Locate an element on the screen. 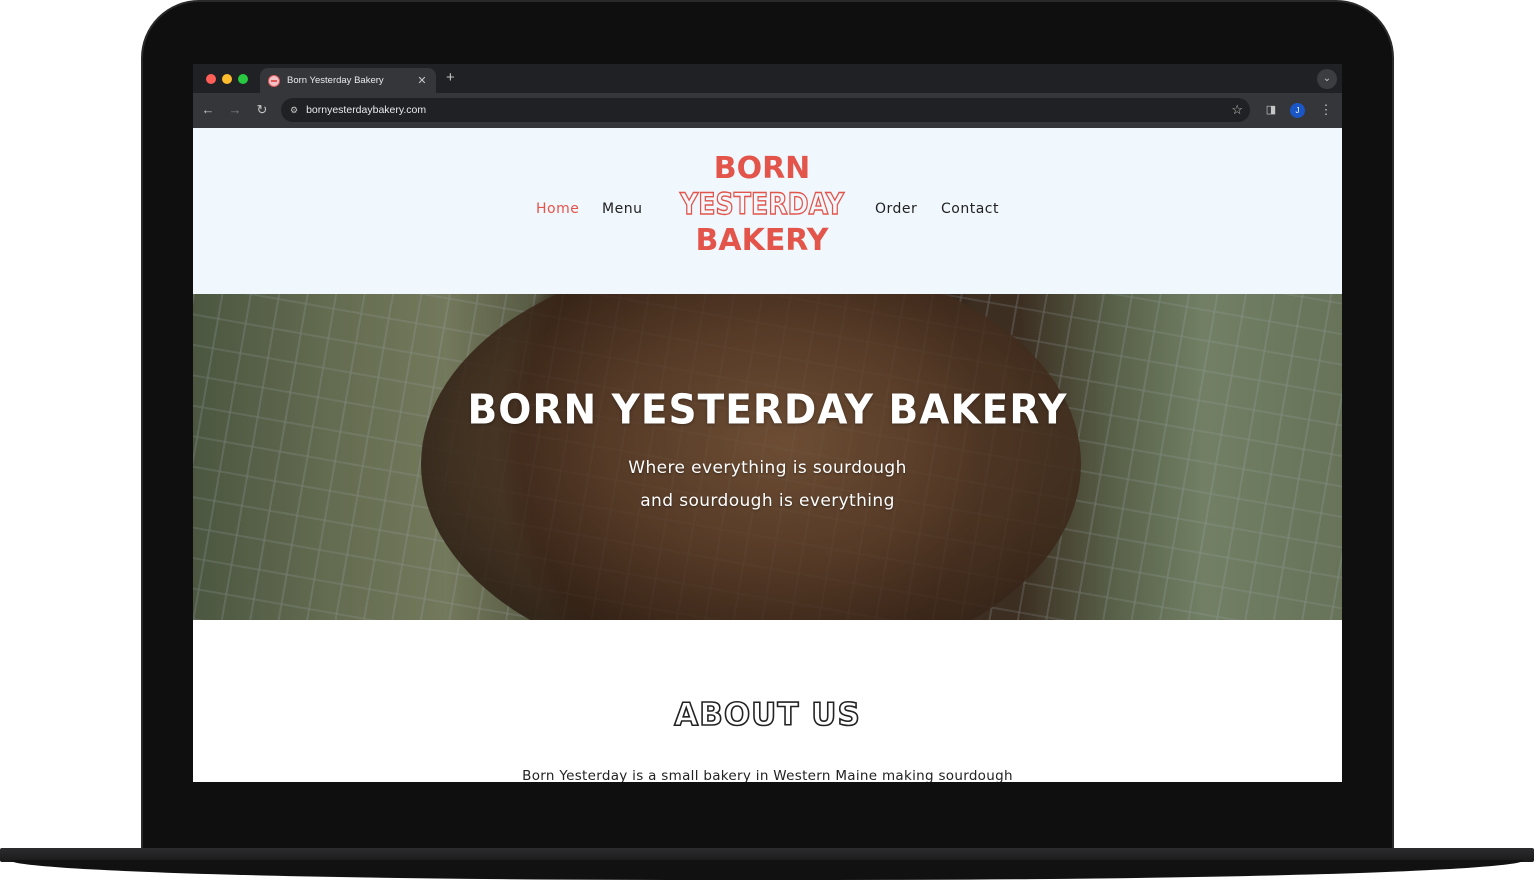 This screenshot has height=882, width=1534. maximize-window-button is located at coordinates (243, 79).